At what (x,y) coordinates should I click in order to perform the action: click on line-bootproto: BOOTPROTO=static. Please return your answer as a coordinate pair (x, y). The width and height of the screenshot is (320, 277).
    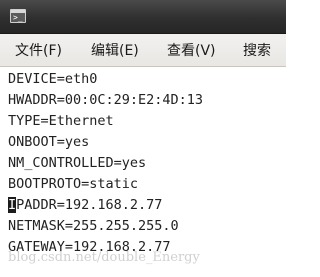
    Looking at the image, I should click on (73, 184).